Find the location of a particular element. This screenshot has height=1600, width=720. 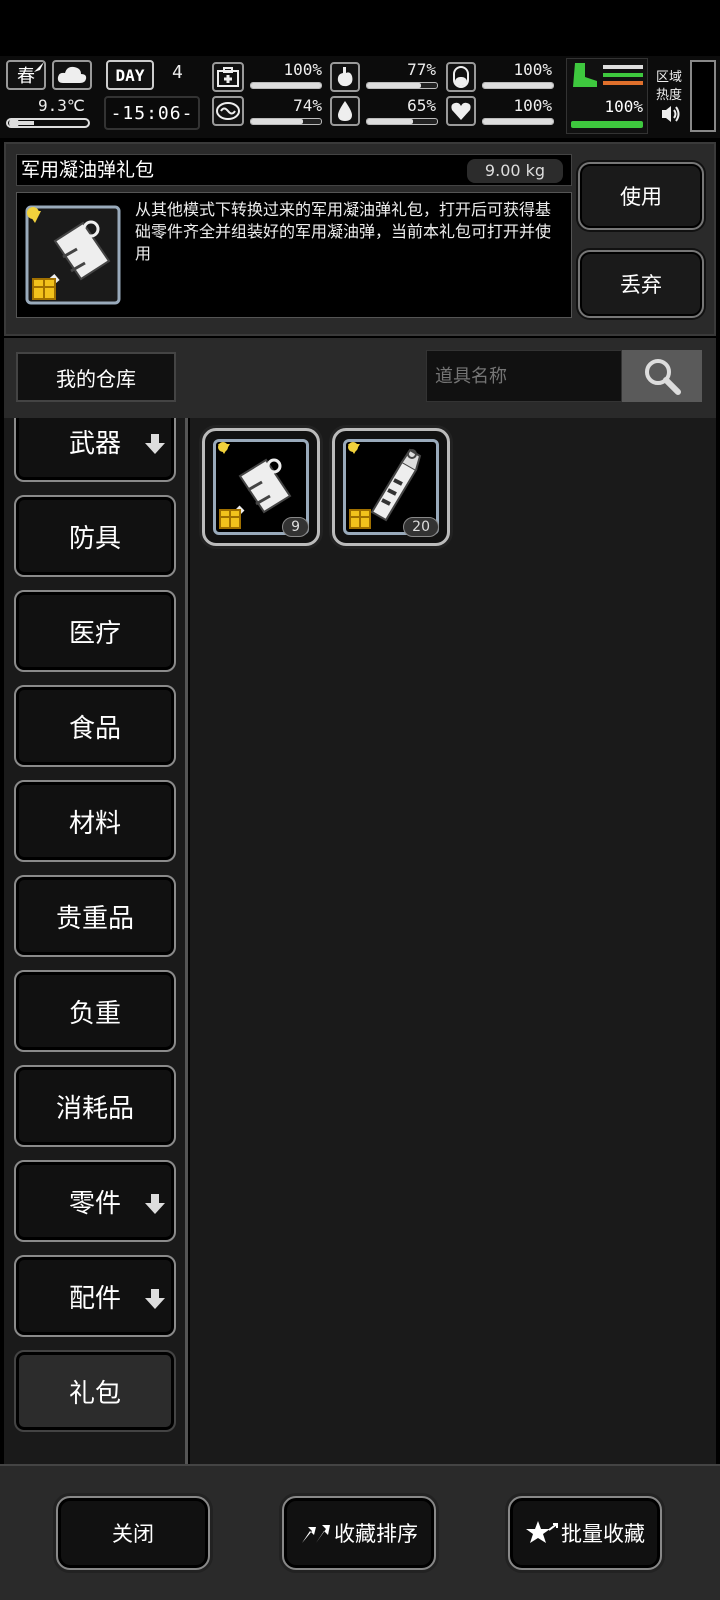

weather-box is located at coordinates (72, 75).